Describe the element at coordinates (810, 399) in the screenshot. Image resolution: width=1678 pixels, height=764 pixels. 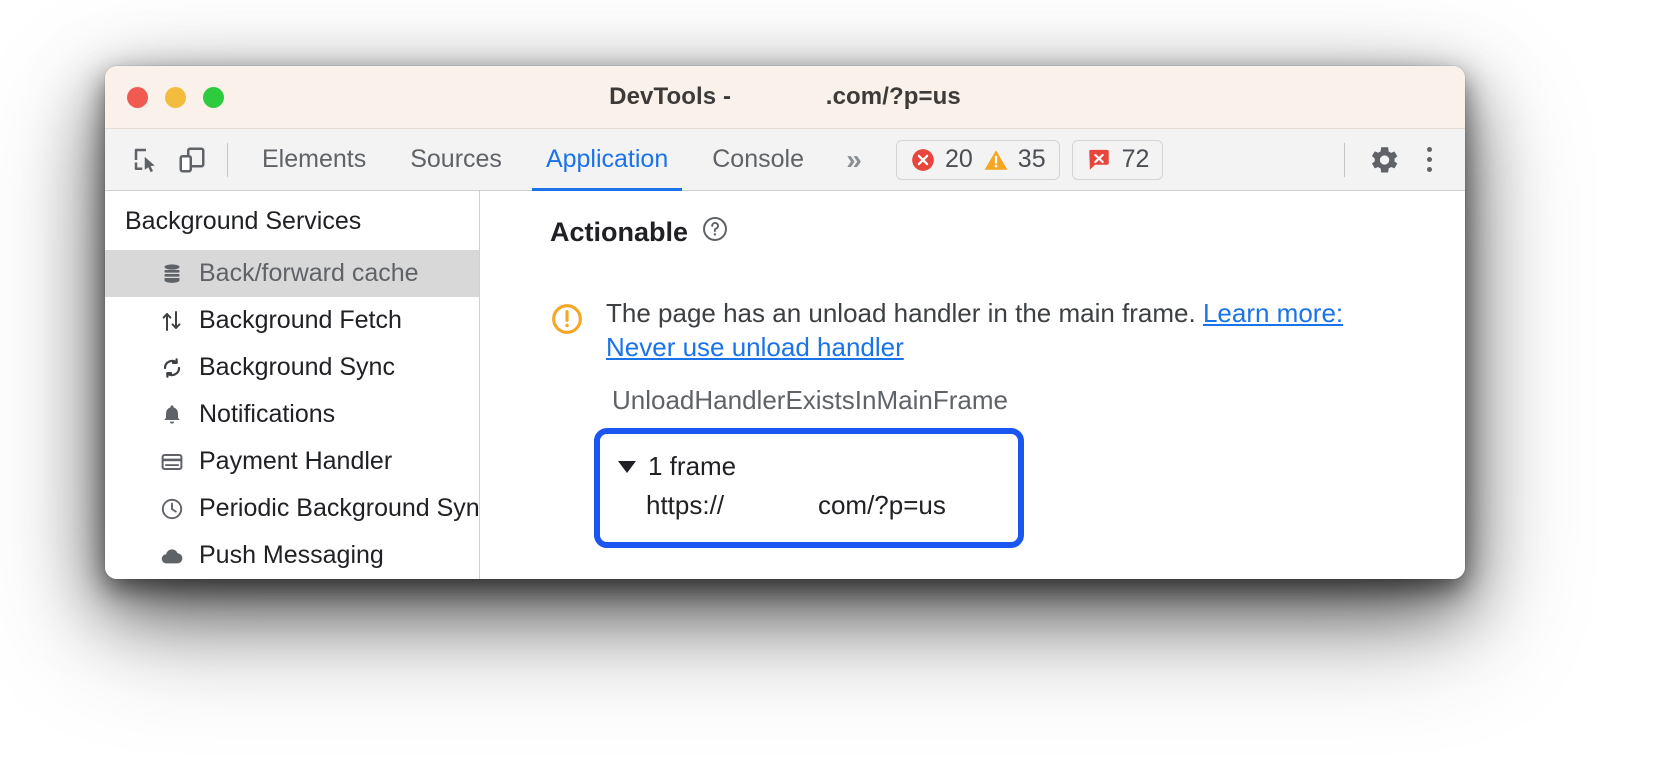
I see `bfcache-reason-code: UnloadHandlerExistsInMainFrame` at that location.